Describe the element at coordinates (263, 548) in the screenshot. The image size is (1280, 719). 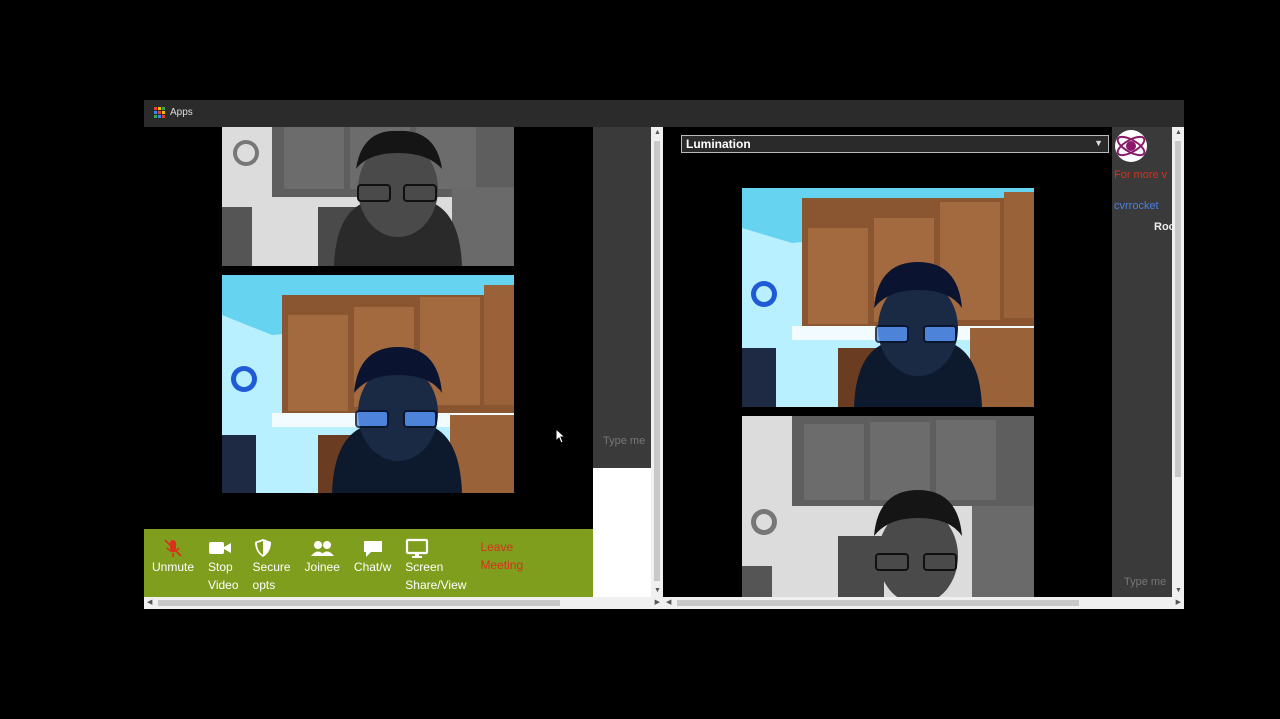
I see `shield-icon` at that location.